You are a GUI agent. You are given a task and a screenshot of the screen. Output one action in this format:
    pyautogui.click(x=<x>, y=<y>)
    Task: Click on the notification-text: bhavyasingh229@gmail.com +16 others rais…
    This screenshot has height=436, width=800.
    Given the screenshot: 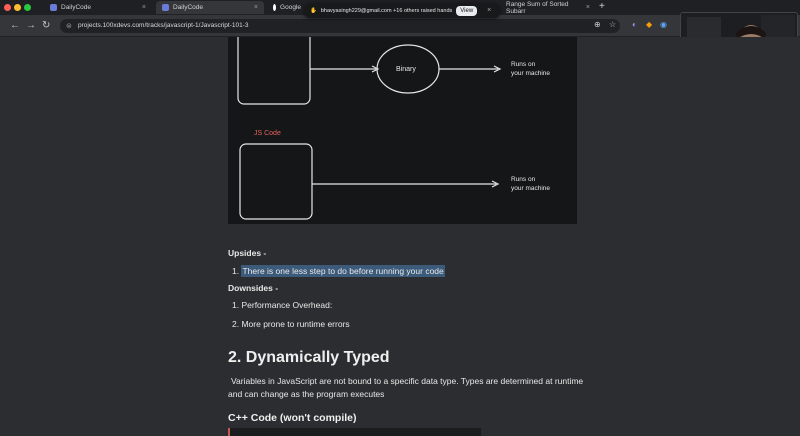 What is the action you would take?
    pyautogui.click(x=386, y=10)
    